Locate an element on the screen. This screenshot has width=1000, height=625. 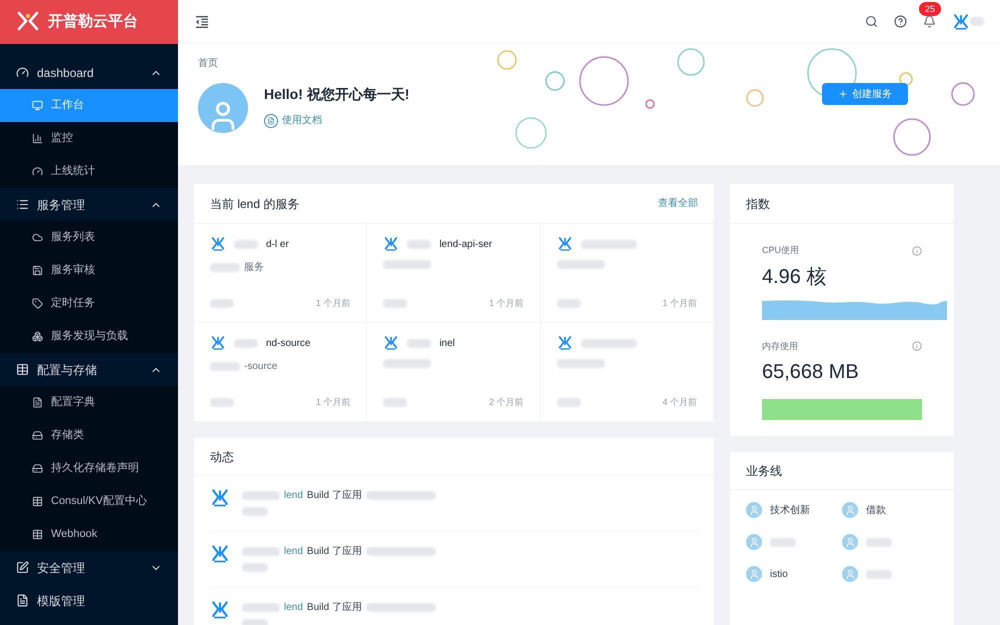
service-name: inel is located at coordinates (447, 343).